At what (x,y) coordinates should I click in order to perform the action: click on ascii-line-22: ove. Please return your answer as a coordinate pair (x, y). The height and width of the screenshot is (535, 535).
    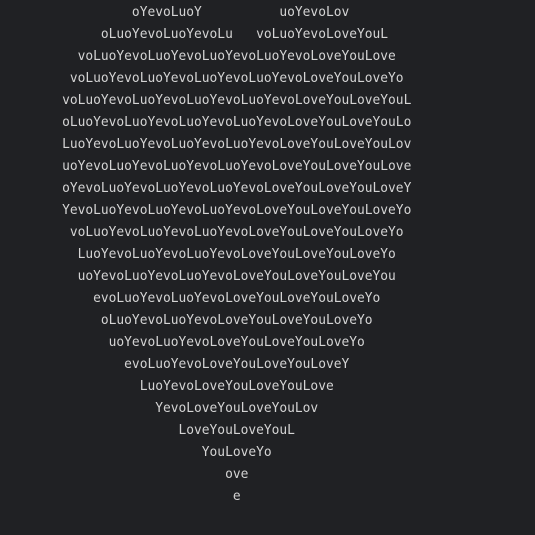
    Looking at the image, I should click on (124, 474).